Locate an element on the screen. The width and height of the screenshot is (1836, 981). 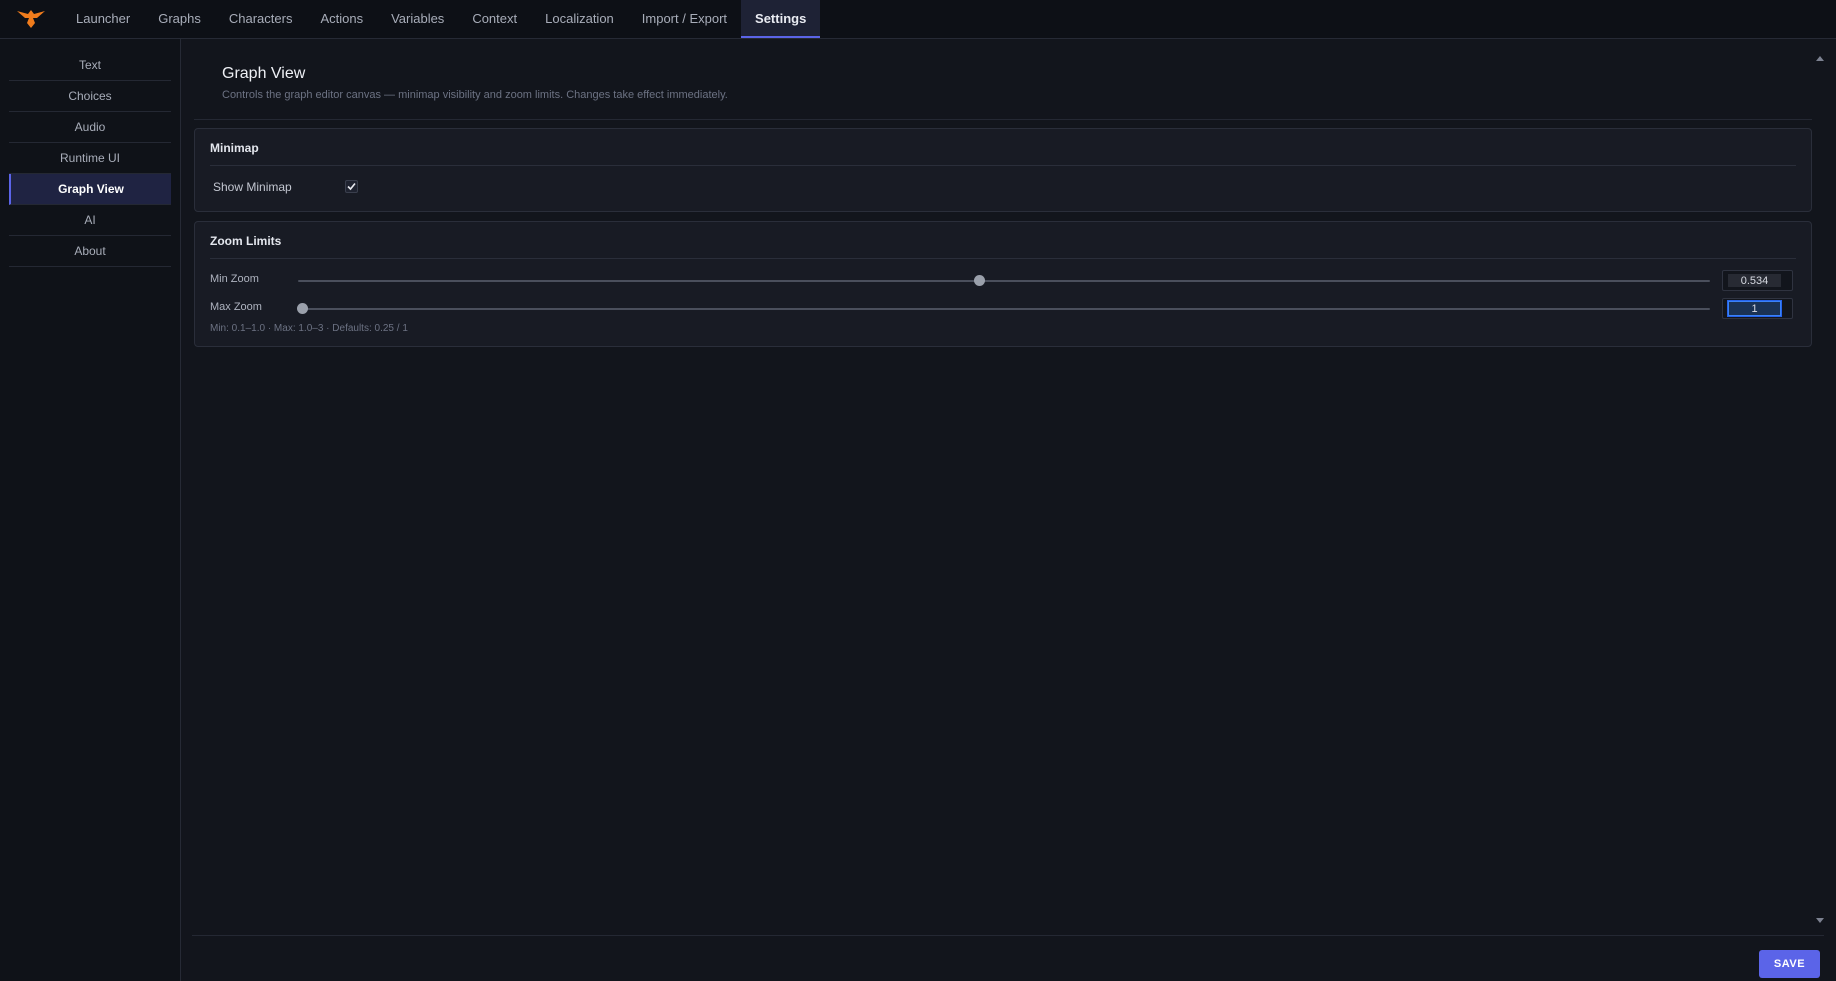
footer-divider is located at coordinates (1008, 935).